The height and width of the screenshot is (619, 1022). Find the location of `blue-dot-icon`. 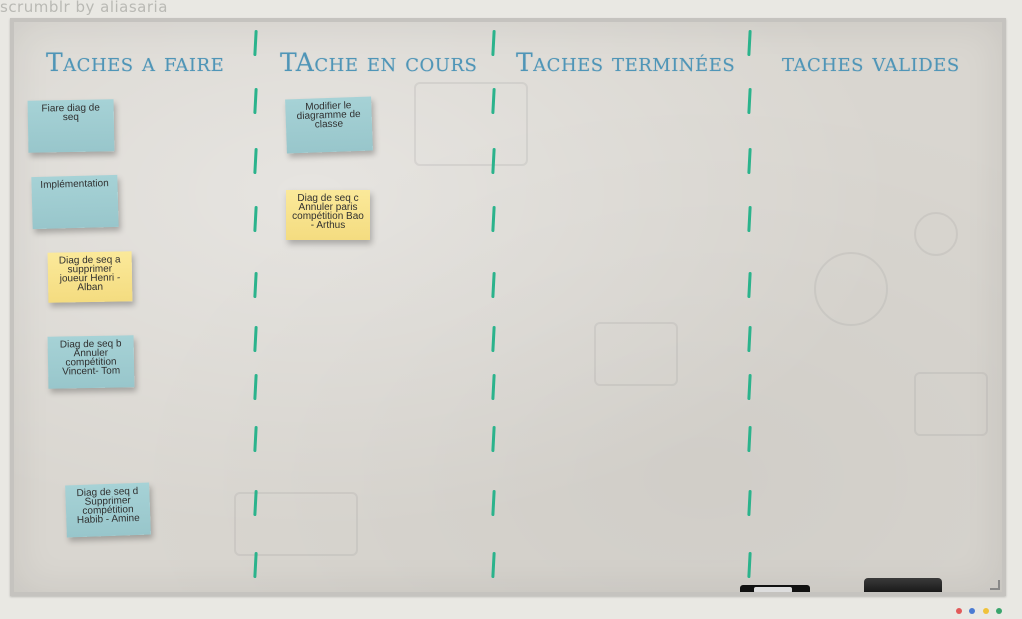

blue-dot-icon is located at coordinates (972, 611).